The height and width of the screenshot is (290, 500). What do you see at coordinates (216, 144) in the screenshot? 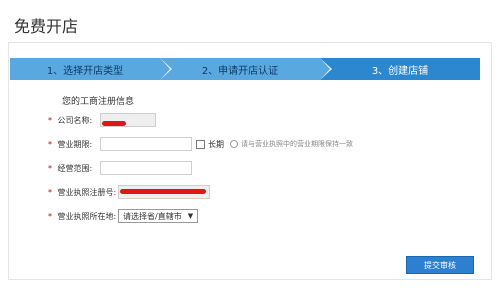
I see `long-term-label: 长期` at bounding box center [216, 144].